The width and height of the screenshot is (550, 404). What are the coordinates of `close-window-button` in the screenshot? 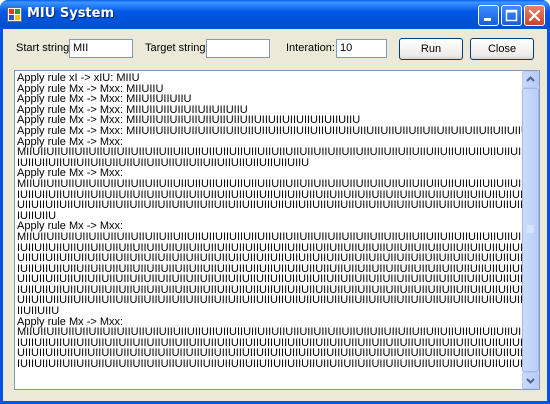 It's located at (534, 15).